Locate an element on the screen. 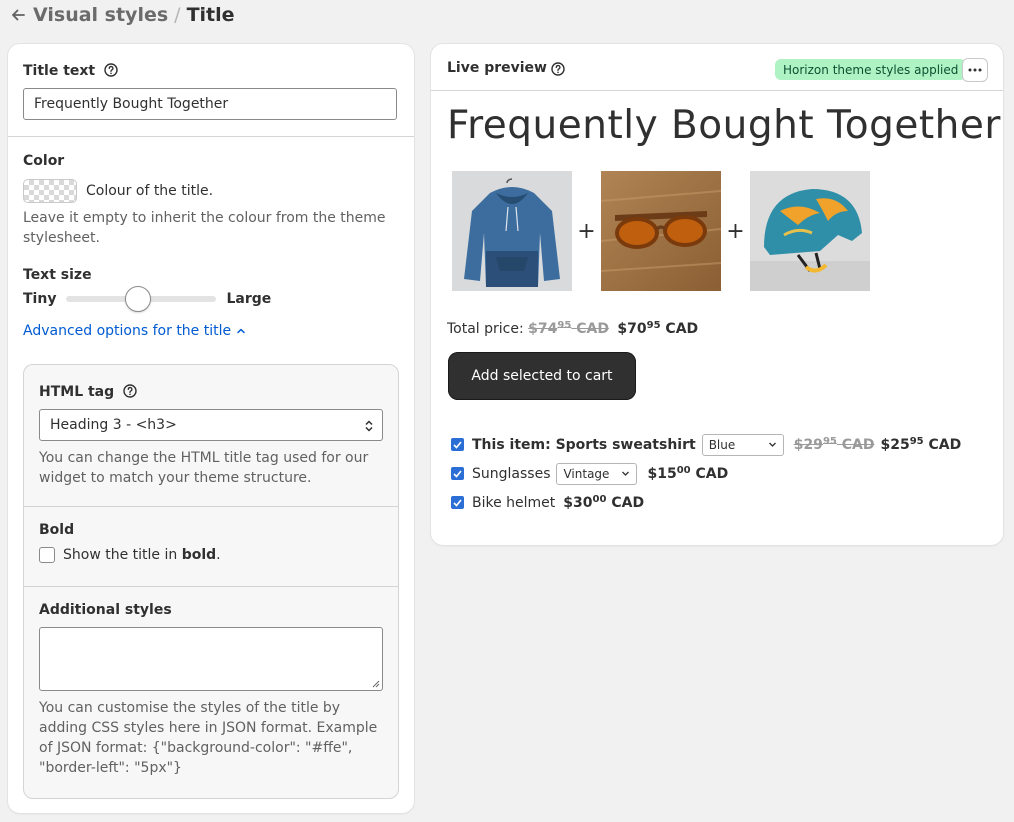 The width and height of the screenshot is (1014, 822). html-tag-label: HTML tag is located at coordinates (77, 392).